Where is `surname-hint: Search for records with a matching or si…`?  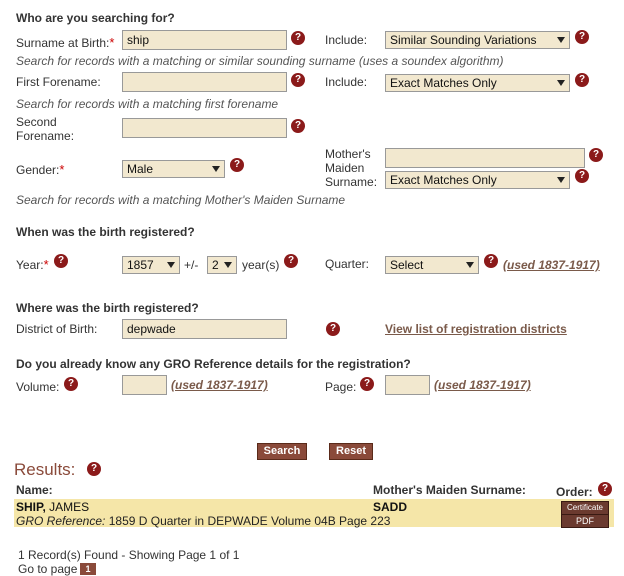 surname-hint: Search for records with a matching or si… is located at coordinates (260, 61).